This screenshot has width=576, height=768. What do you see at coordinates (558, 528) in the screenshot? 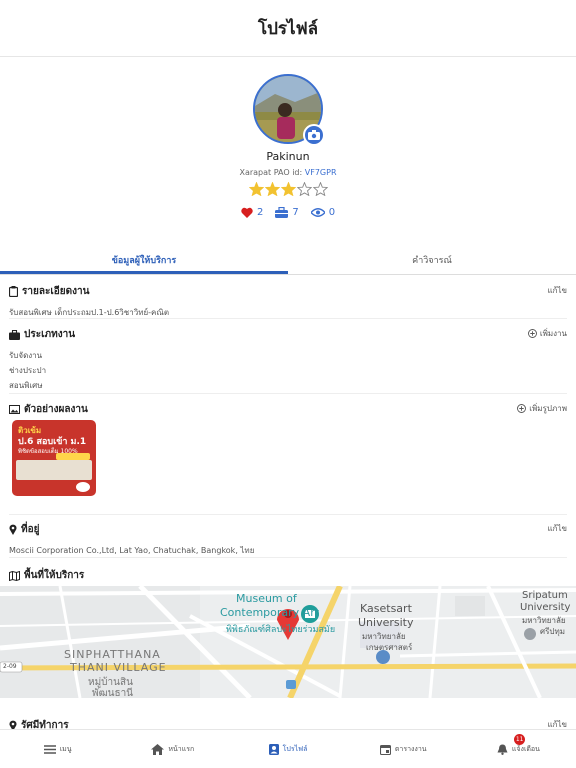
I see `address-edit-button: แก้ไข` at bounding box center [558, 528].